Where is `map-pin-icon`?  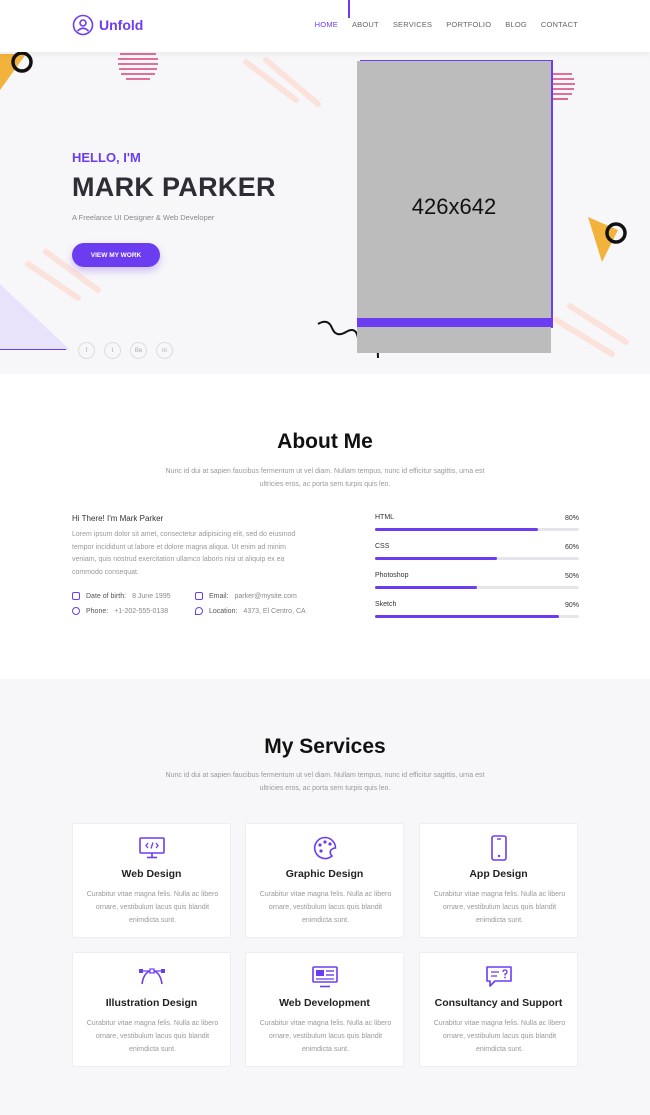
map-pin-icon is located at coordinates (199, 611).